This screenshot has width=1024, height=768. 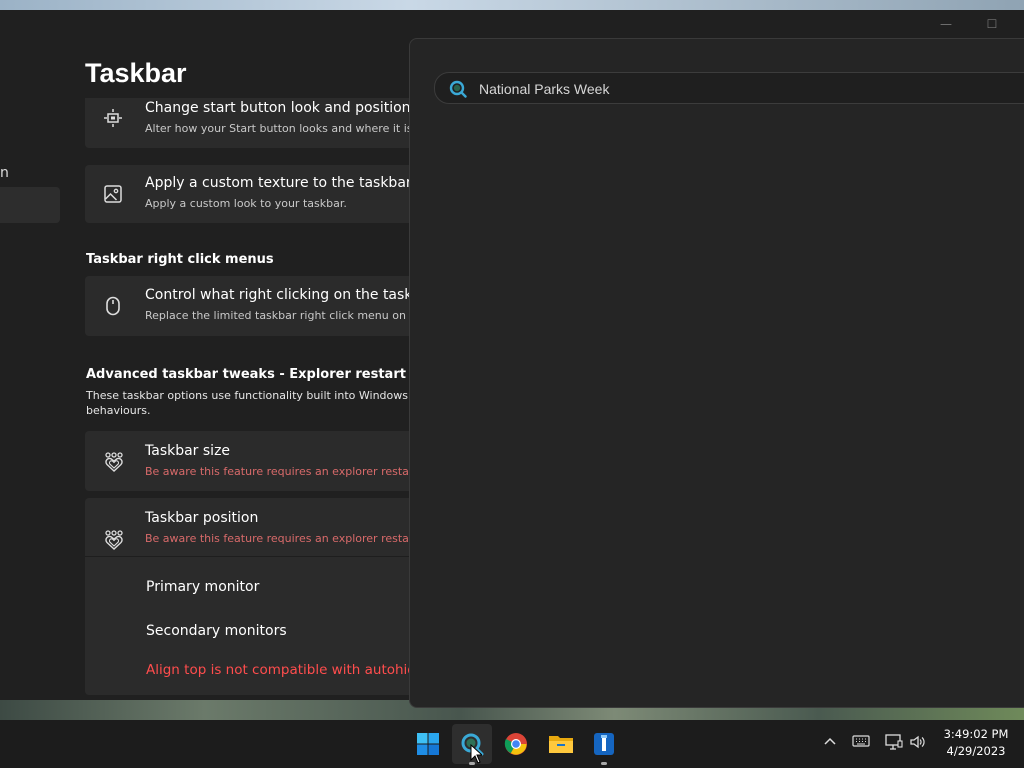 I want to click on chrome-icon, so click(x=515, y=744).